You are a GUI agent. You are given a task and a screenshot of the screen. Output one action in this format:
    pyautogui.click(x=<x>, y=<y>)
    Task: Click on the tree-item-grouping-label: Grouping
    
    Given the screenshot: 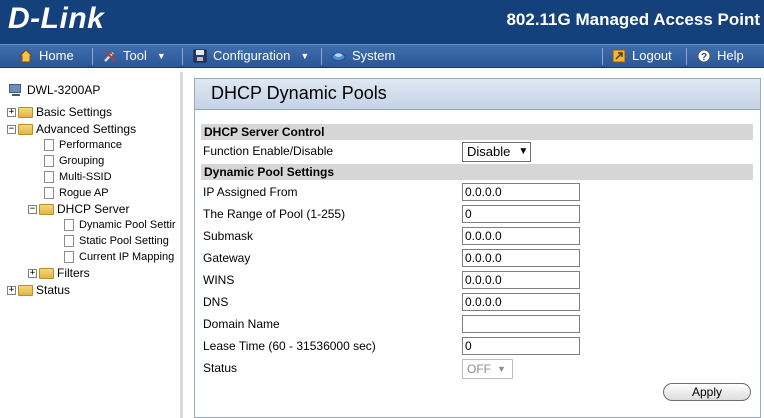 What is the action you would take?
    pyautogui.click(x=82, y=161)
    